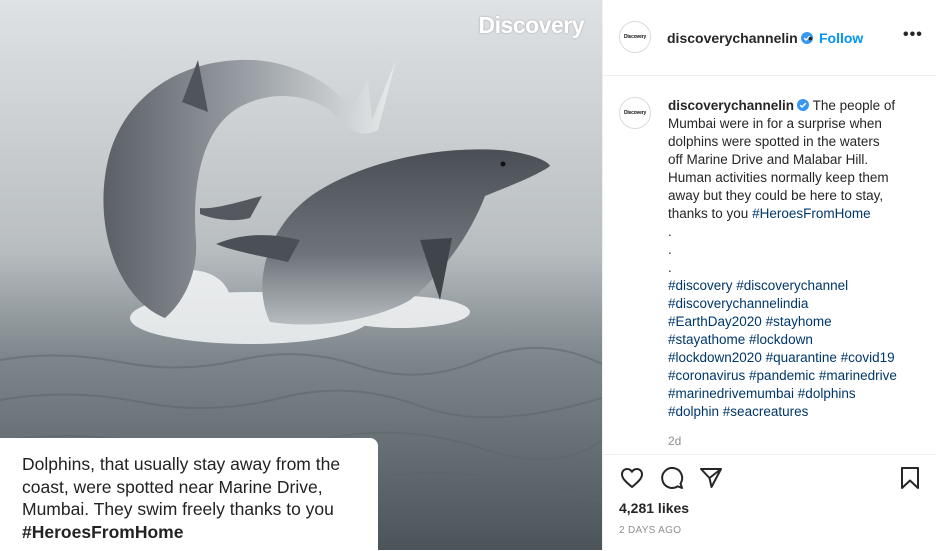 The height and width of the screenshot is (551, 936). Describe the element at coordinates (776, 195) in the screenshot. I see `caption-line: away but they could be here to stay,` at that location.